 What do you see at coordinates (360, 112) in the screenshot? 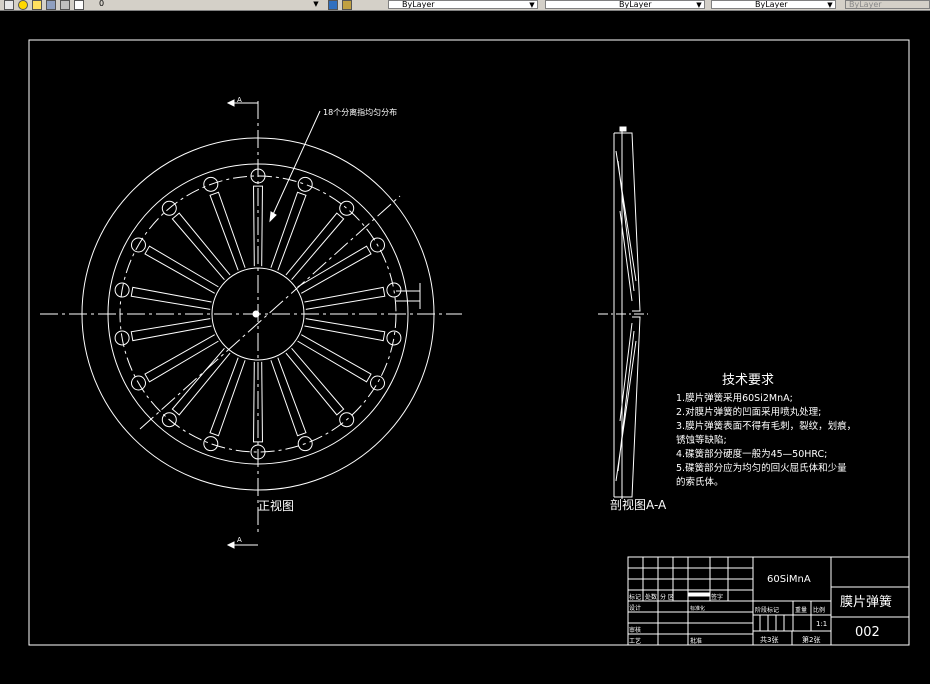
I see `fingers-note: 18个分离指均匀分布` at bounding box center [360, 112].